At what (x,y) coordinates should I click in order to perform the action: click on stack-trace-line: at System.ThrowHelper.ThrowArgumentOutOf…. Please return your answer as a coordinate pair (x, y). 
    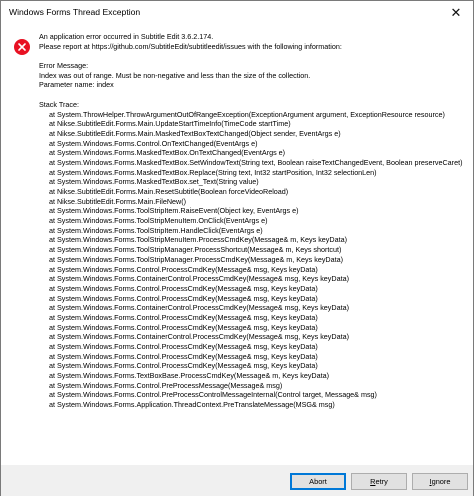
    Looking at the image, I should click on (247, 114).